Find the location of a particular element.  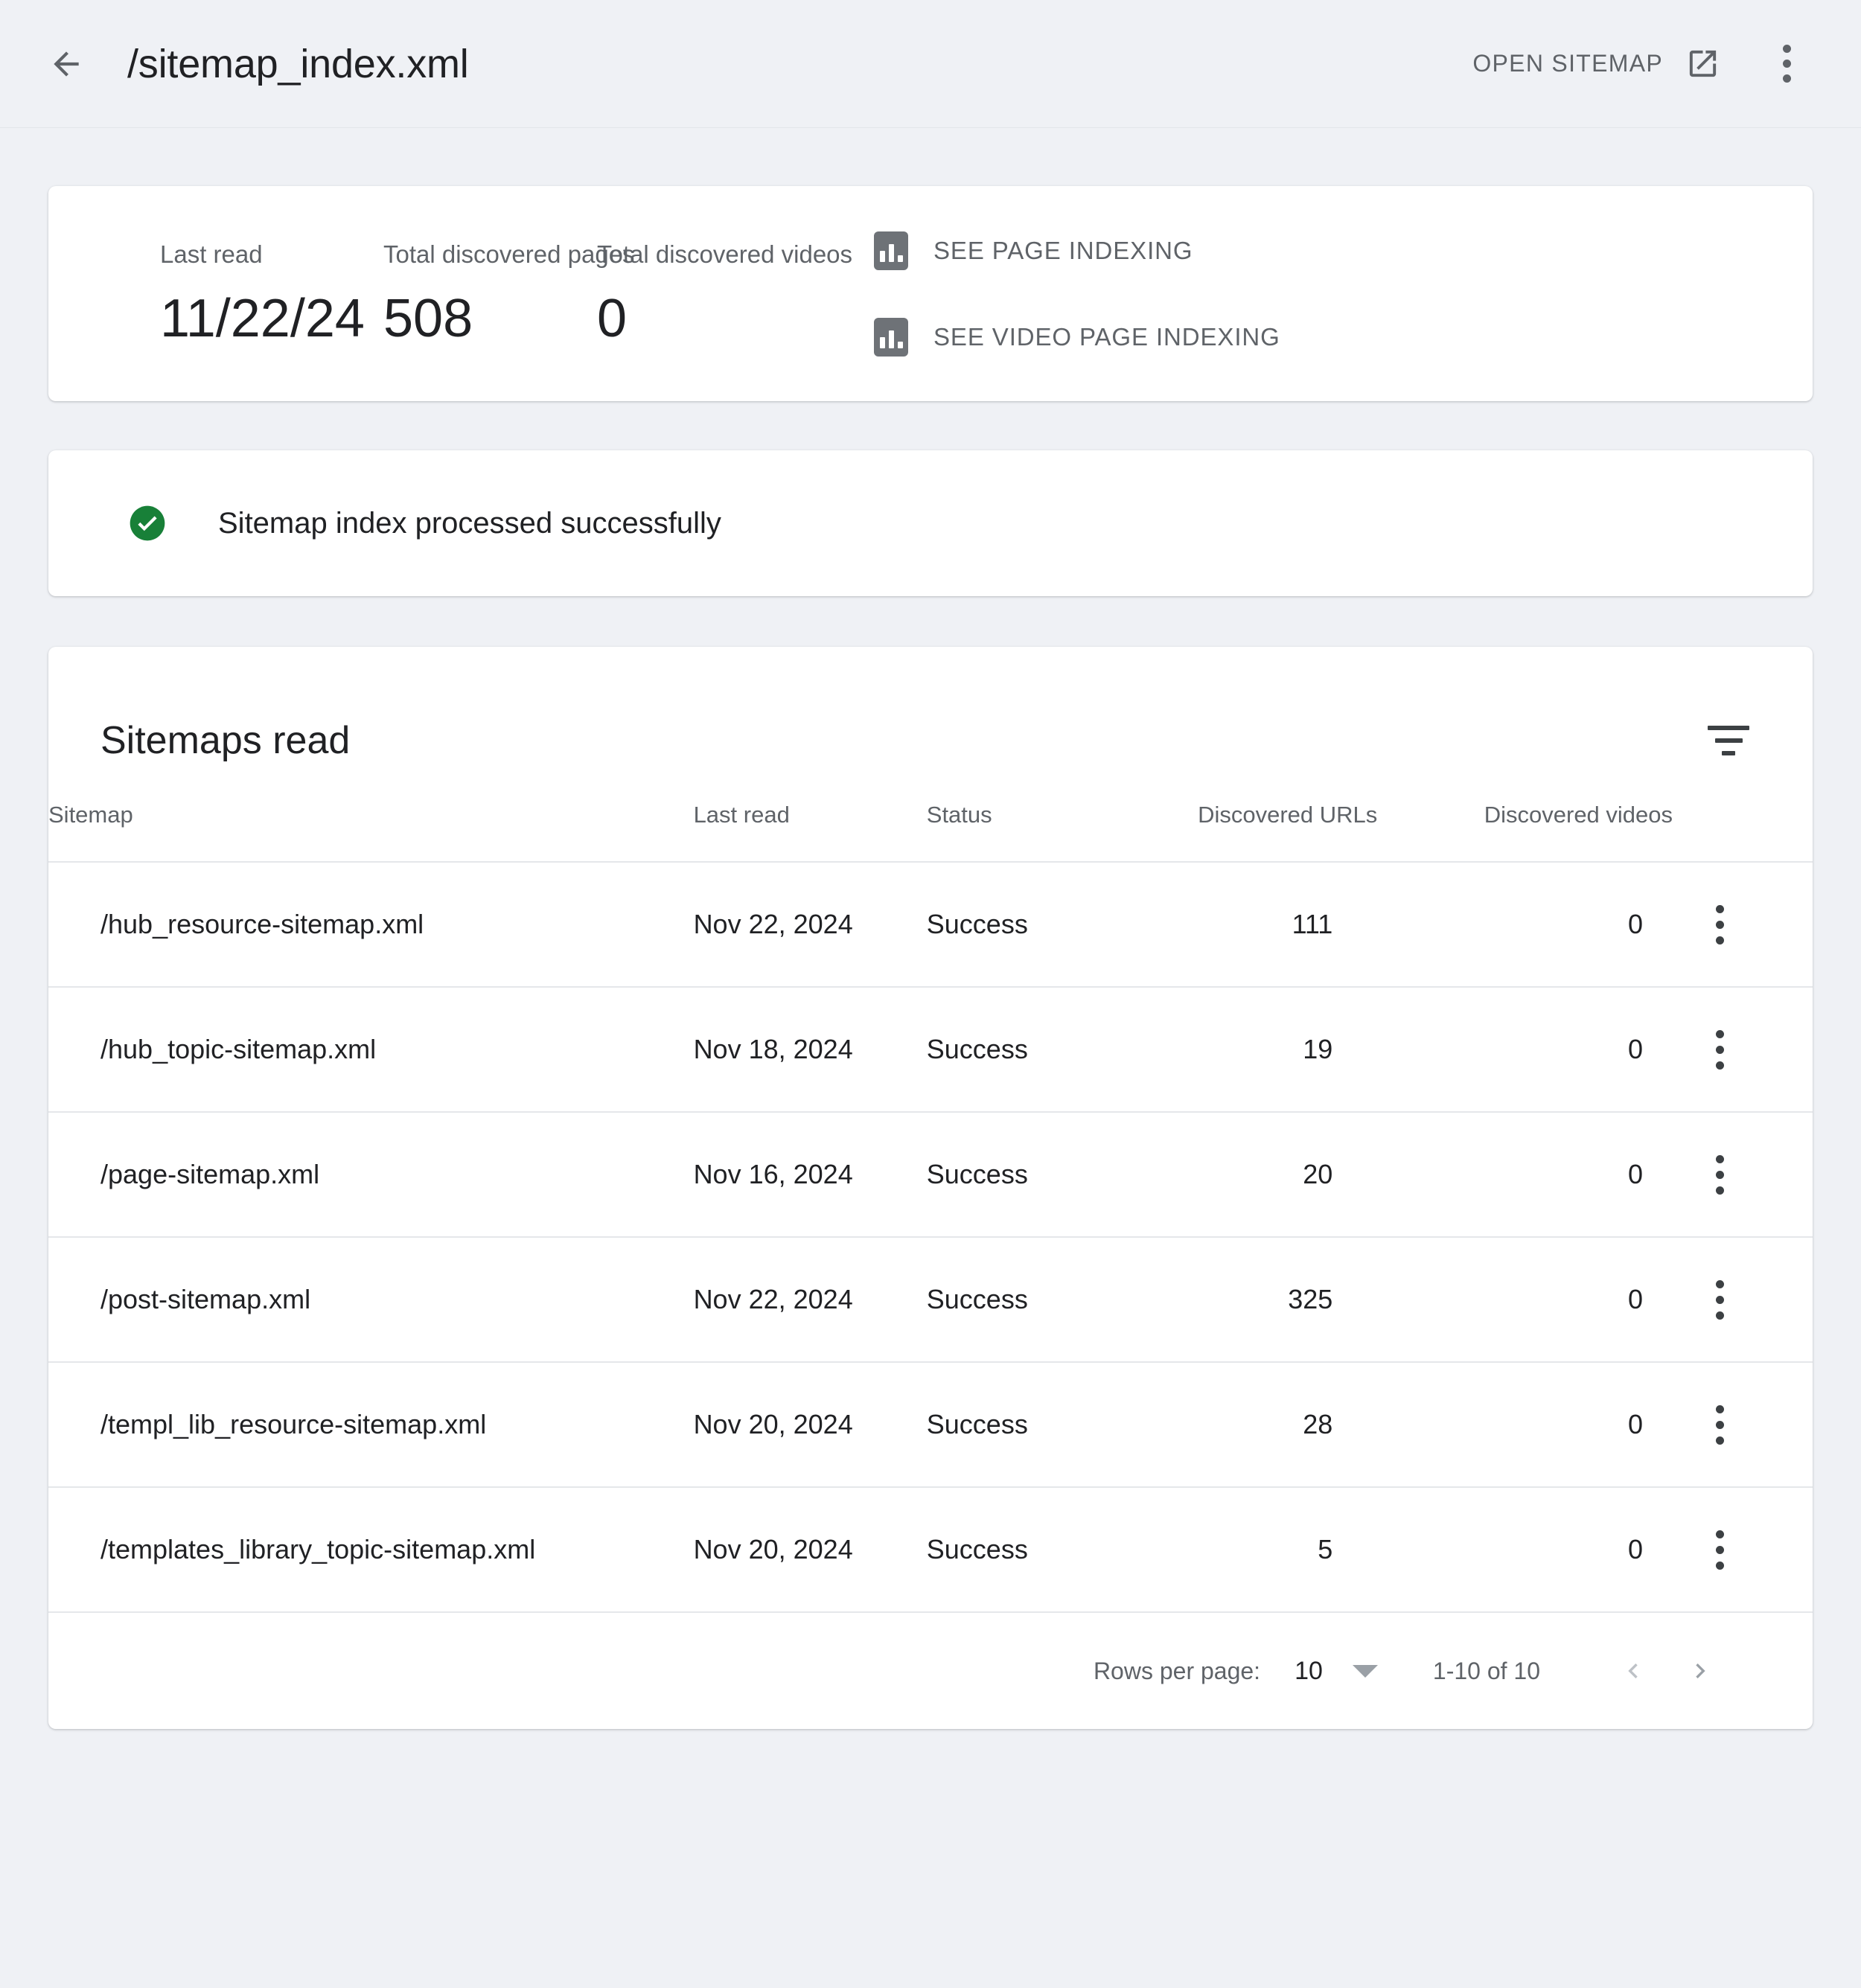

column-header-discovered-videos: Discovered videos is located at coordinates (1525, 822).